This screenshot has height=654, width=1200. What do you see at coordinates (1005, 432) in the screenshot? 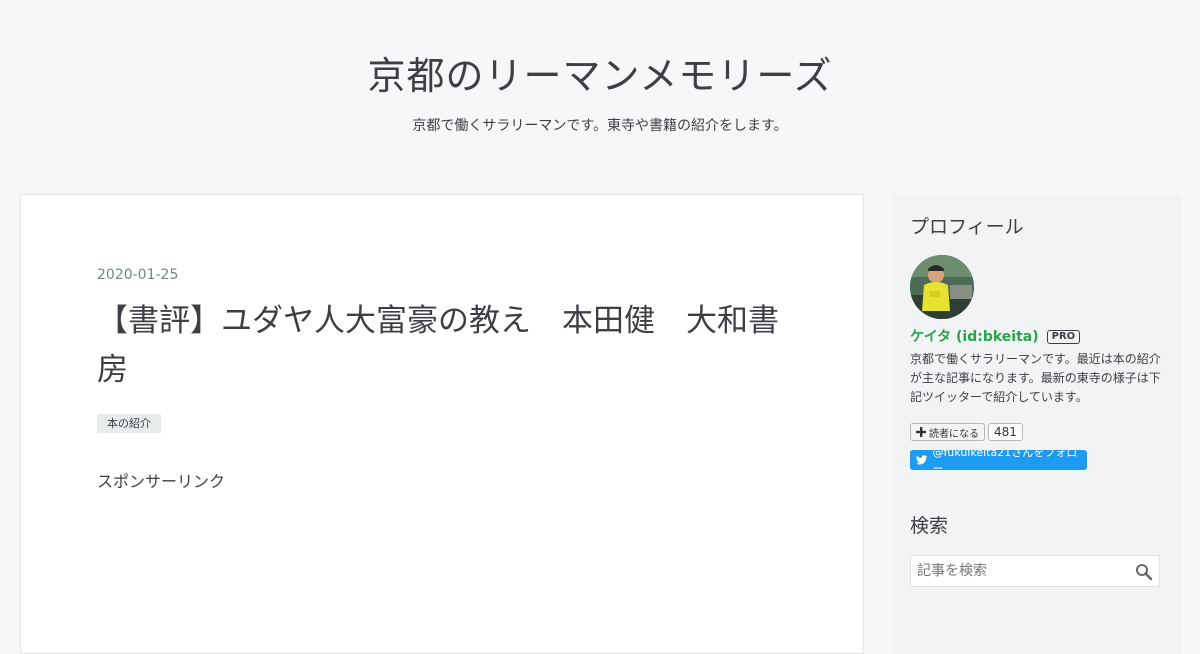
I see `subscriber-count: 481` at bounding box center [1005, 432].